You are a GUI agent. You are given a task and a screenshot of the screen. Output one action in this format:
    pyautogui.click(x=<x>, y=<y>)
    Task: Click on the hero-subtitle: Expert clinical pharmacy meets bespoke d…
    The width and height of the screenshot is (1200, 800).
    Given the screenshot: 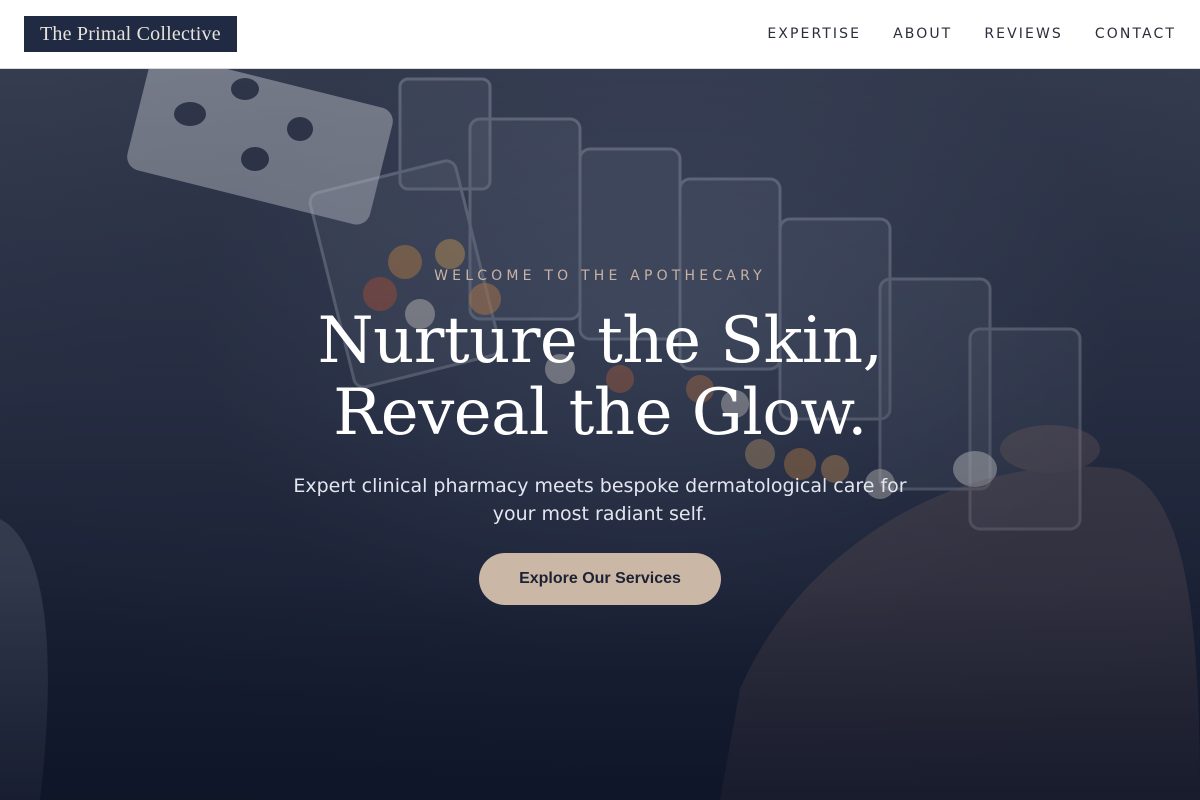 What is the action you would take?
    pyautogui.click(x=600, y=500)
    